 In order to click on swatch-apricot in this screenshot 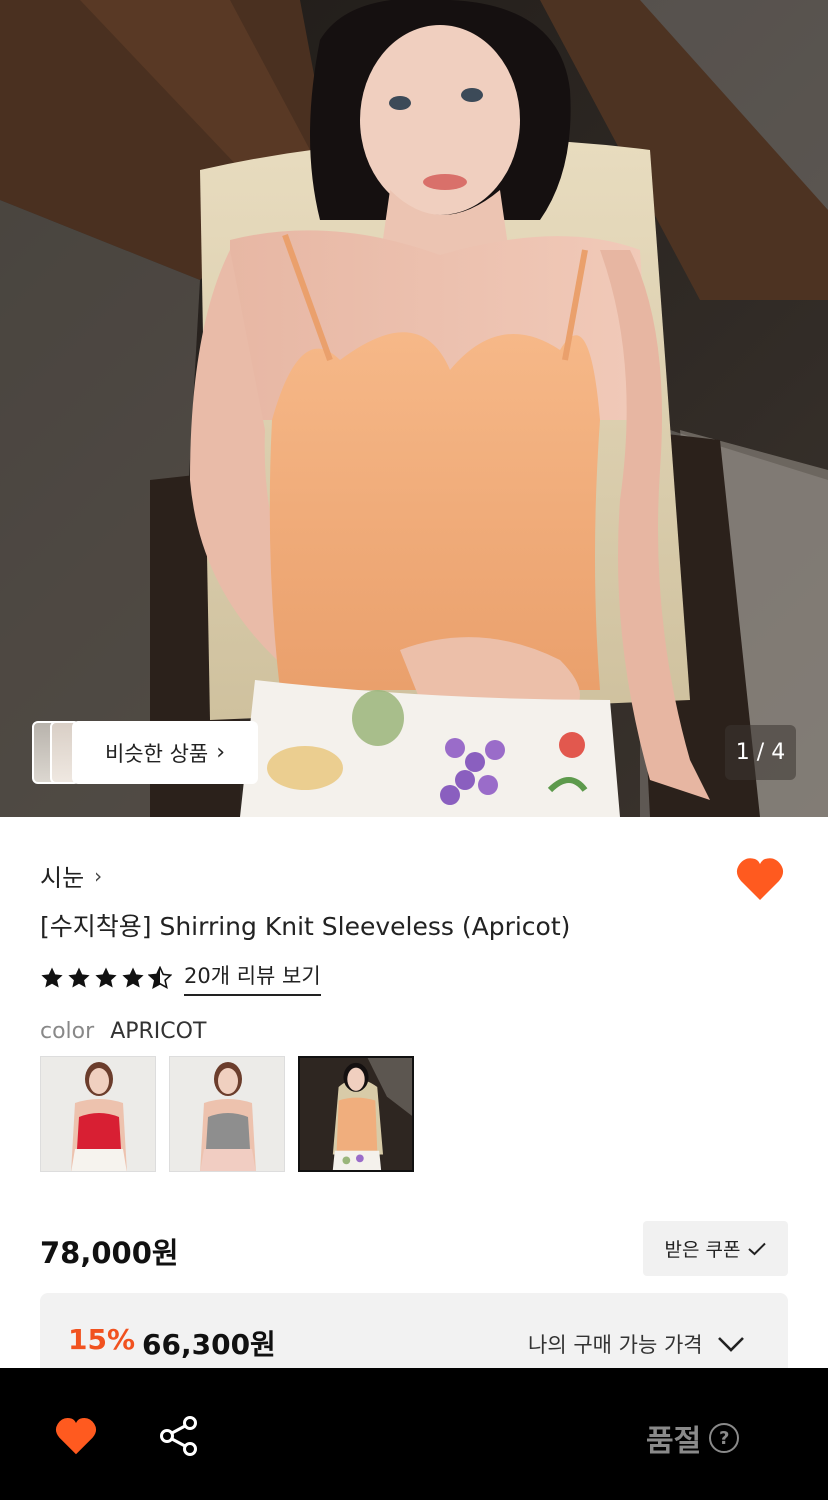, I will do `click(356, 1114)`.